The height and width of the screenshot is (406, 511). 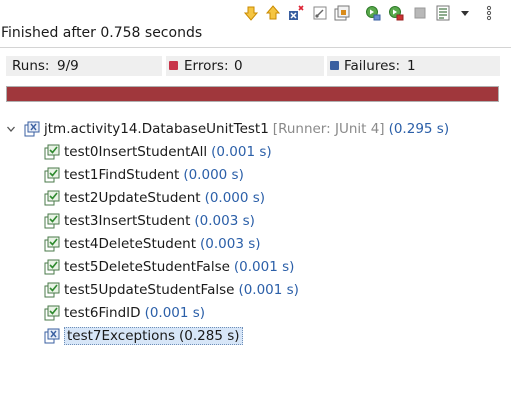 What do you see at coordinates (334, 65) in the screenshot?
I see `failure-icon` at bounding box center [334, 65].